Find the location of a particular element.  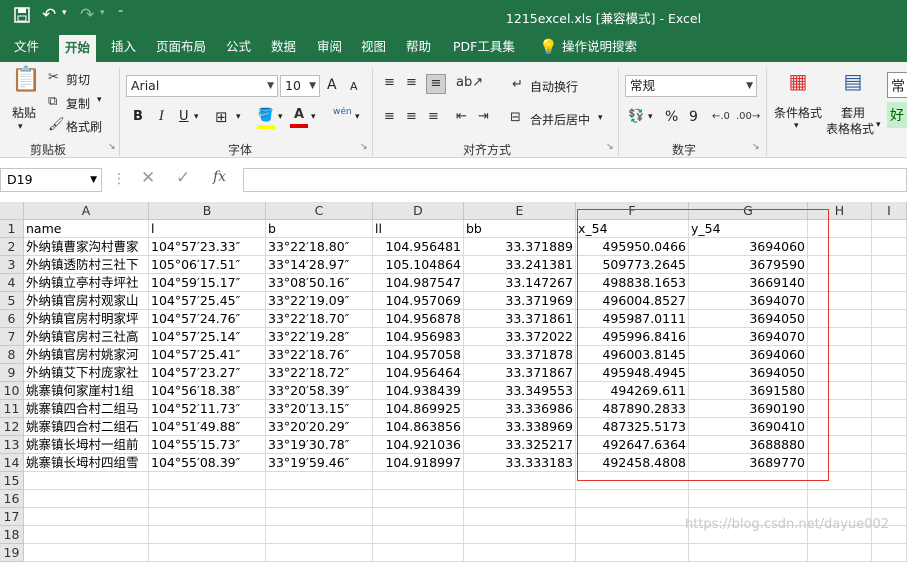

conditional-formatting-button: 条件格式 is located at coordinates (798, 112).